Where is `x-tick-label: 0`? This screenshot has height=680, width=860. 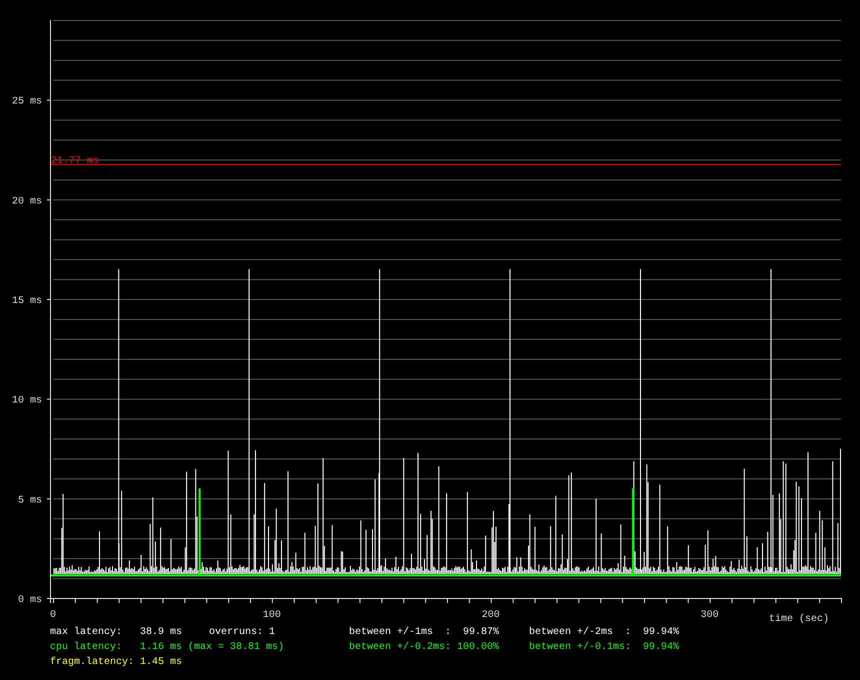 x-tick-label: 0 is located at coordinates (53, 615).